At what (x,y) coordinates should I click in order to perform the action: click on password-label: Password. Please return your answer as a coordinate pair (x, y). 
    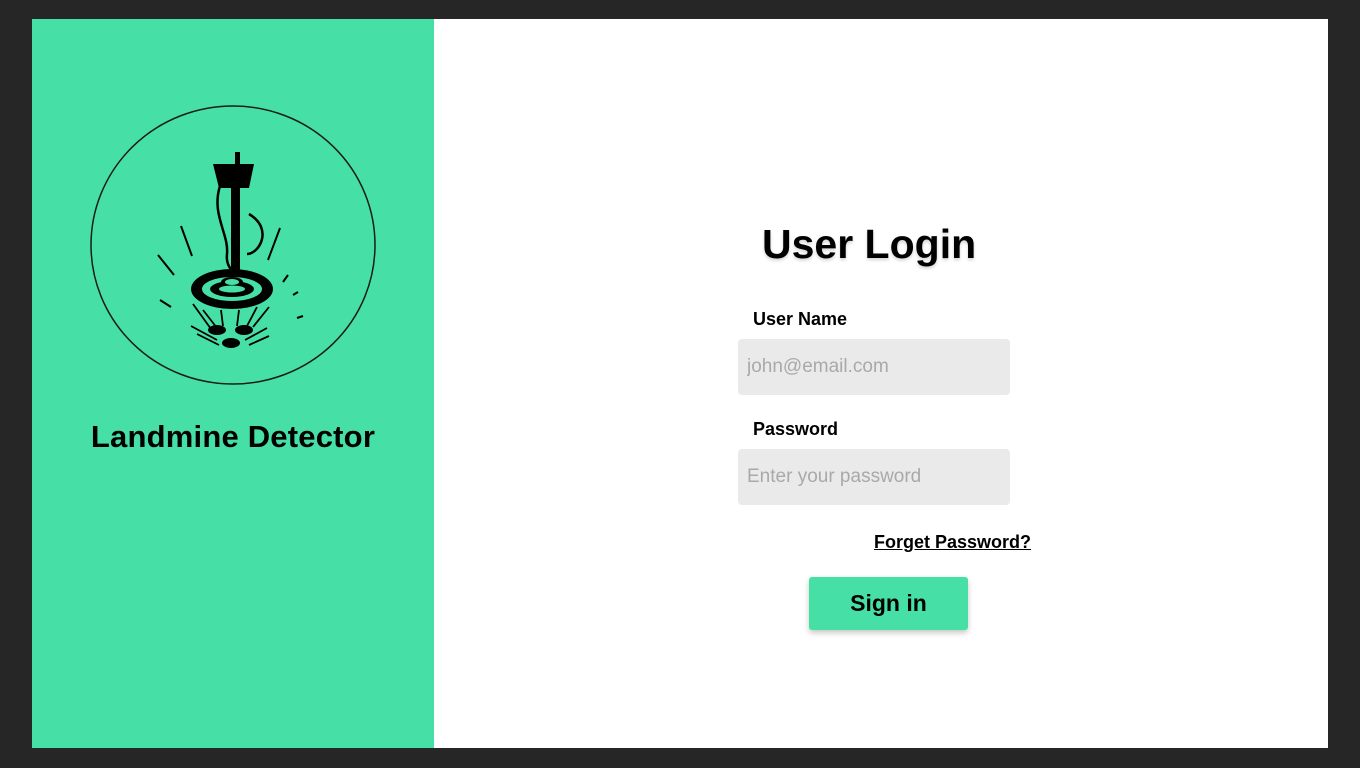
    Looking at the image, I should click on (796, 429).